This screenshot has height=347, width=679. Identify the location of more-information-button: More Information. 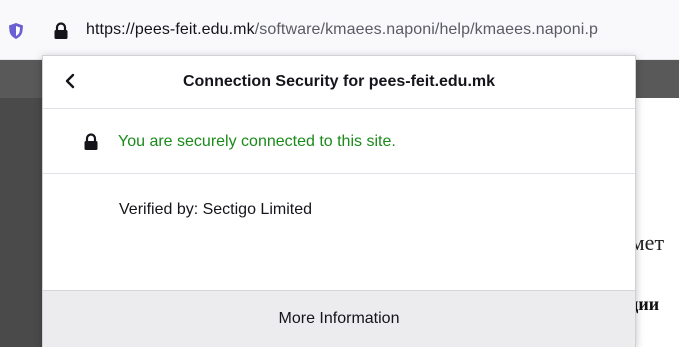
(339, 318).